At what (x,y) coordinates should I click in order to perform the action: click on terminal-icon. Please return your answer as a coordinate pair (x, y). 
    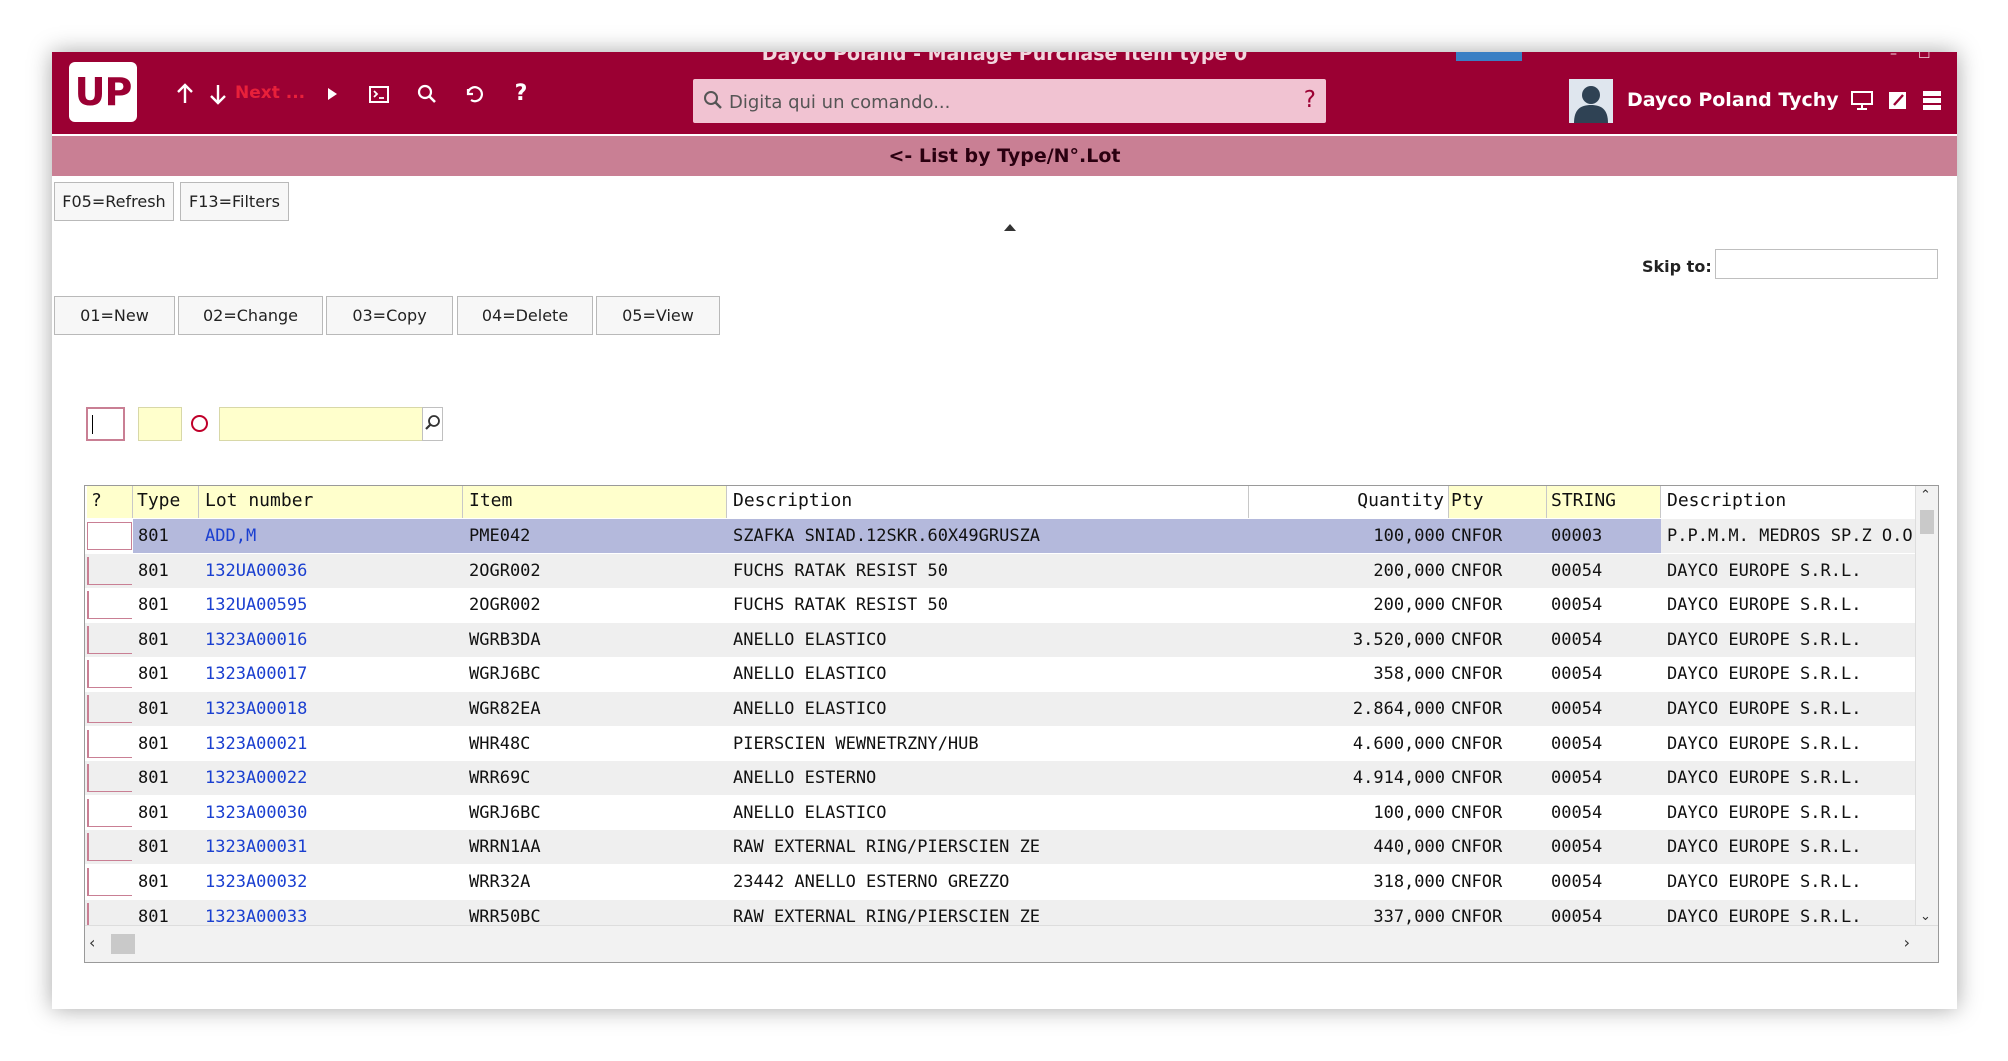
    Looking at the image, I should click on (379, 94).